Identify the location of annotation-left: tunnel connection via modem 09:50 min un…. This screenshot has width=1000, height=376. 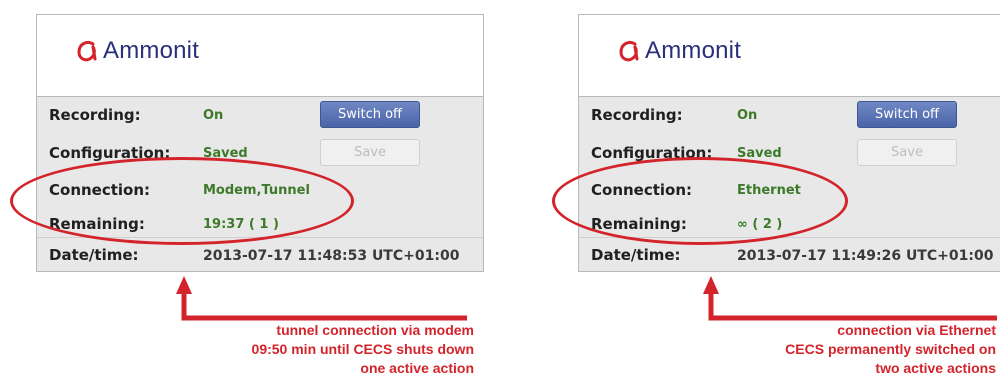
(335, 348).